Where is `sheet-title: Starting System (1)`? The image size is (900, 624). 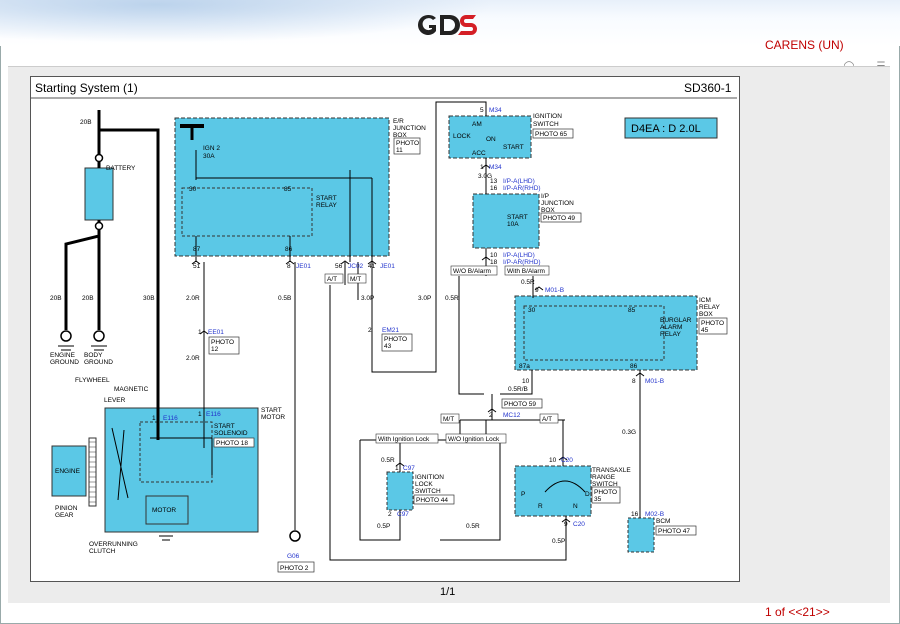
sheet-title: Starting System (1) is located at coordinates (86, 88).